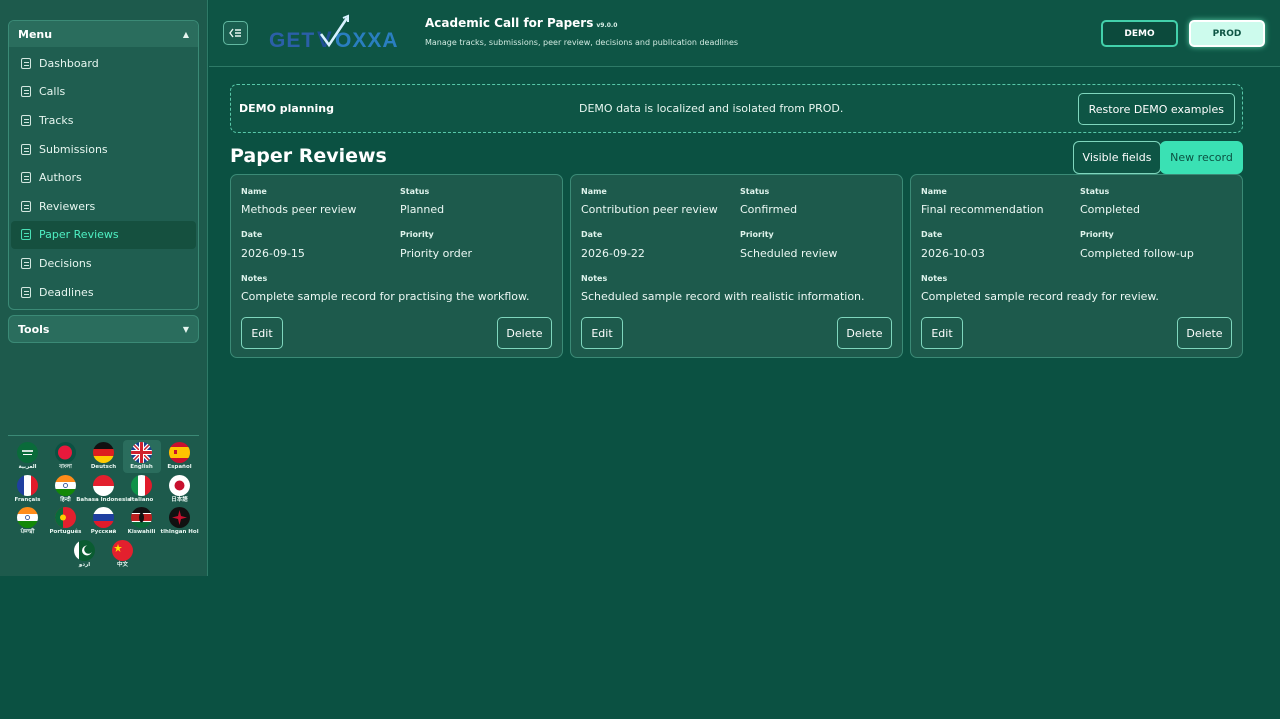  What do you see at coordinates (141, 485) in the screenshot?
I see `italy-flag-icon` at bounding box center [141, 485].